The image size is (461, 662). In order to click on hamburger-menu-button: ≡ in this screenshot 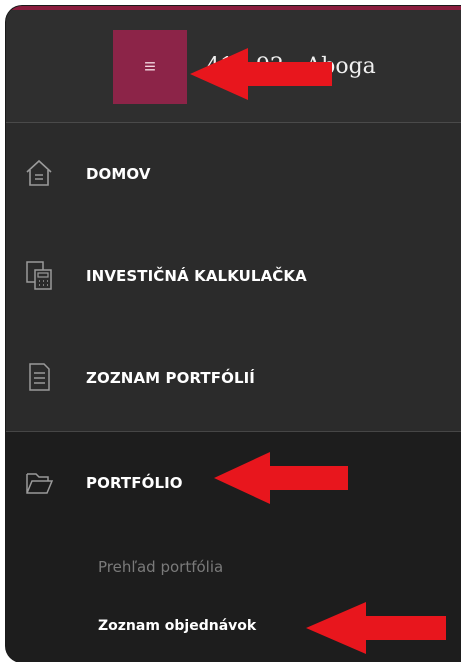, I will do `click(150, 67)`.